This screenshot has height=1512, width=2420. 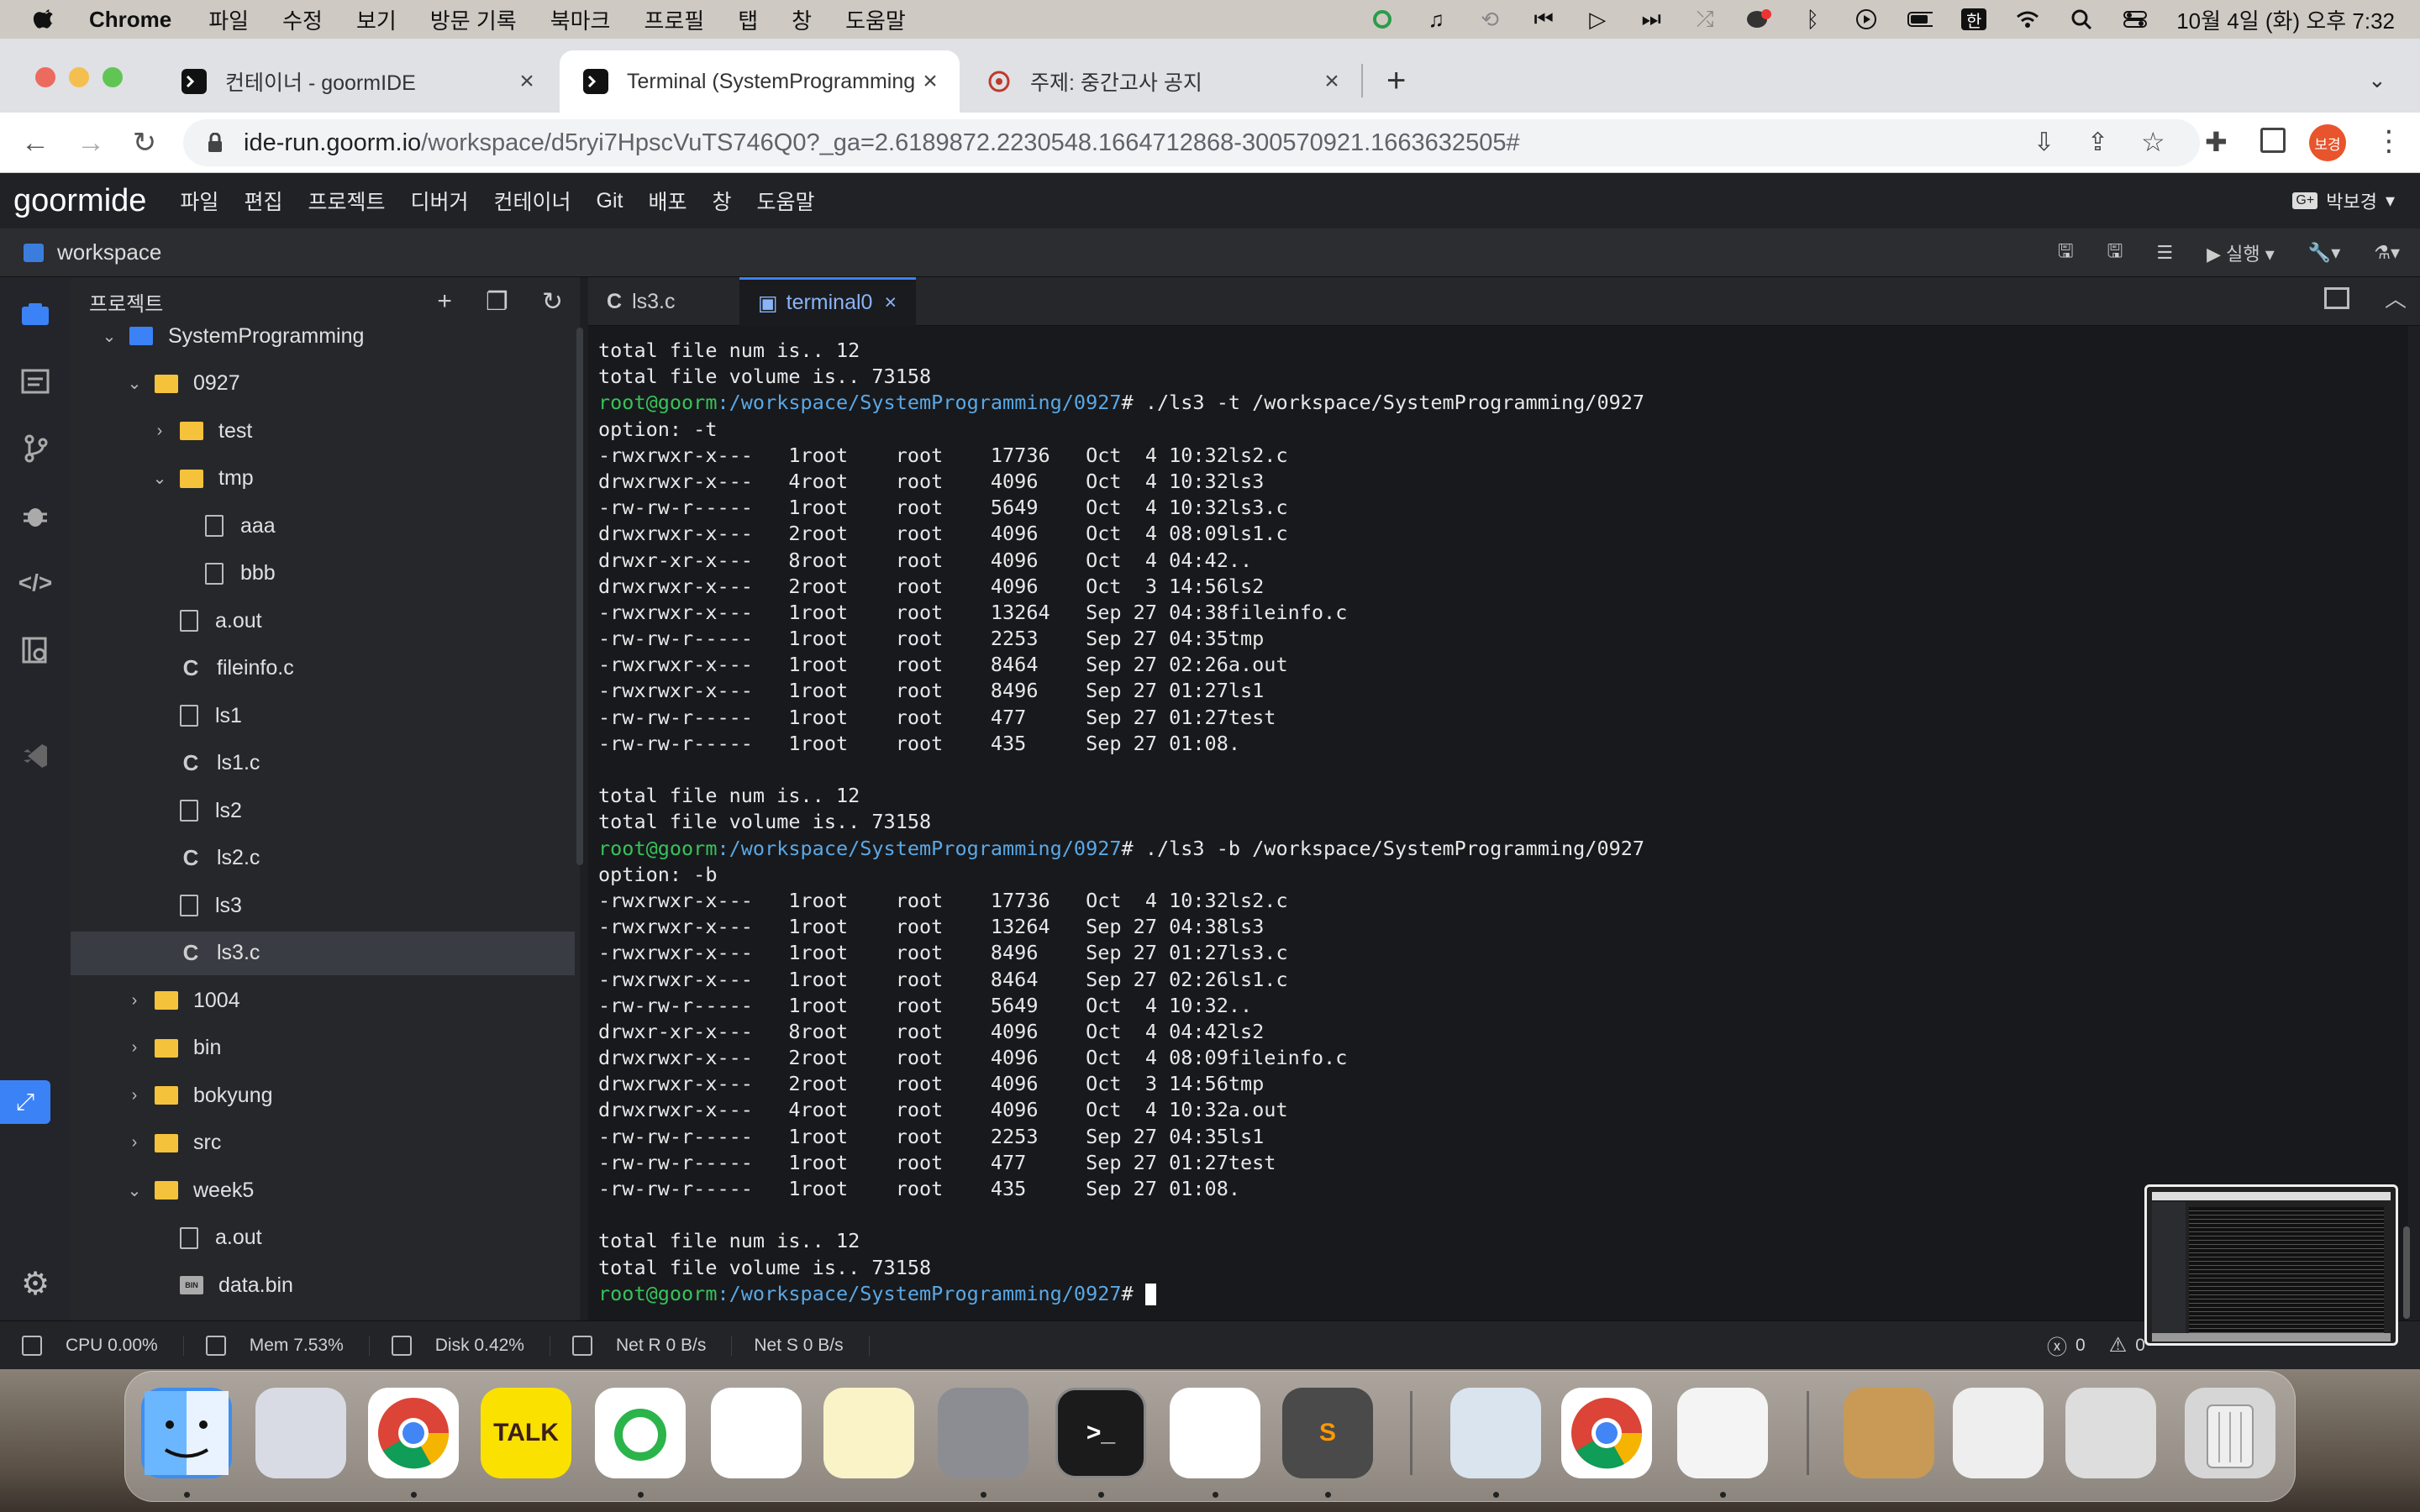 What do you see at coordinates (323, 1143) in the screenshot?
I see `tree-item: › src` at bounding box center [323, 1143].